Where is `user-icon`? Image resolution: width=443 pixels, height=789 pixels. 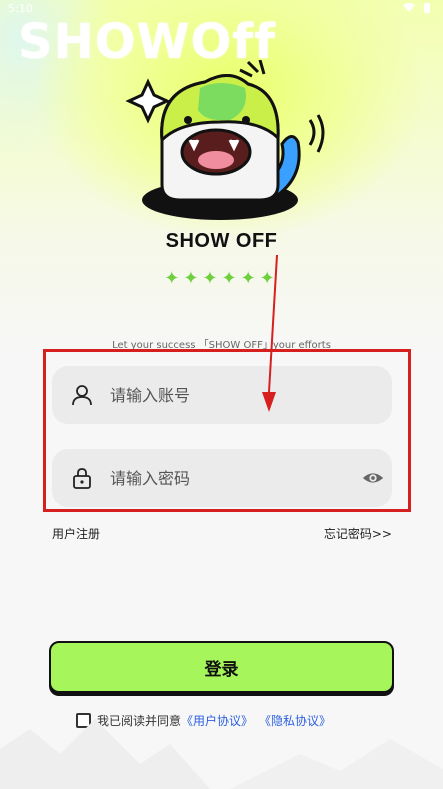
user-icon is located at coordinates (82, 395).